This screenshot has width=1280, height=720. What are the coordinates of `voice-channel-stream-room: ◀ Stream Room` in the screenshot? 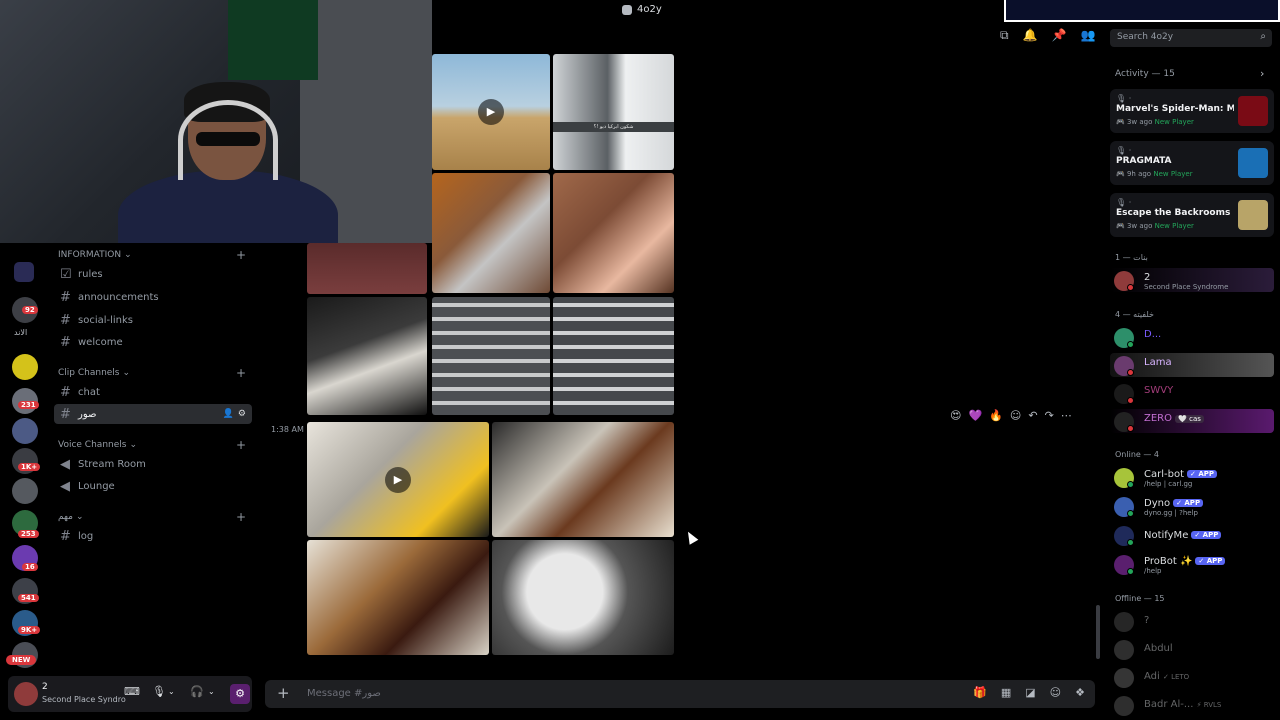 It's located at (153, 464).